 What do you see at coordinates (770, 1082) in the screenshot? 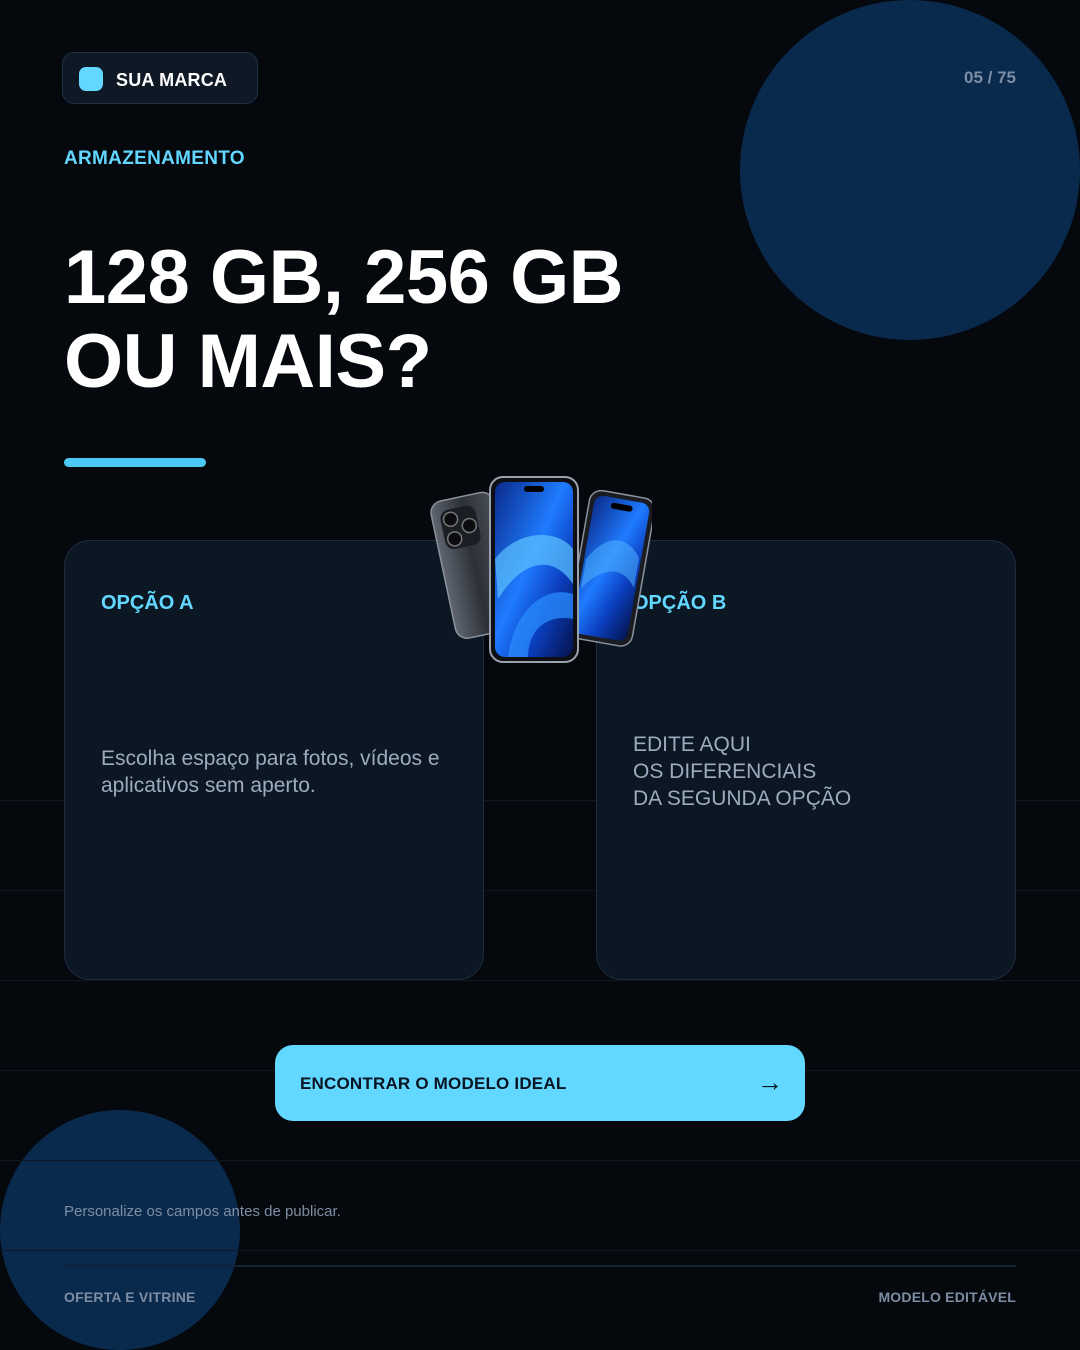
I see `arrow-right-icon: →` at bounding box center [770, 1082].